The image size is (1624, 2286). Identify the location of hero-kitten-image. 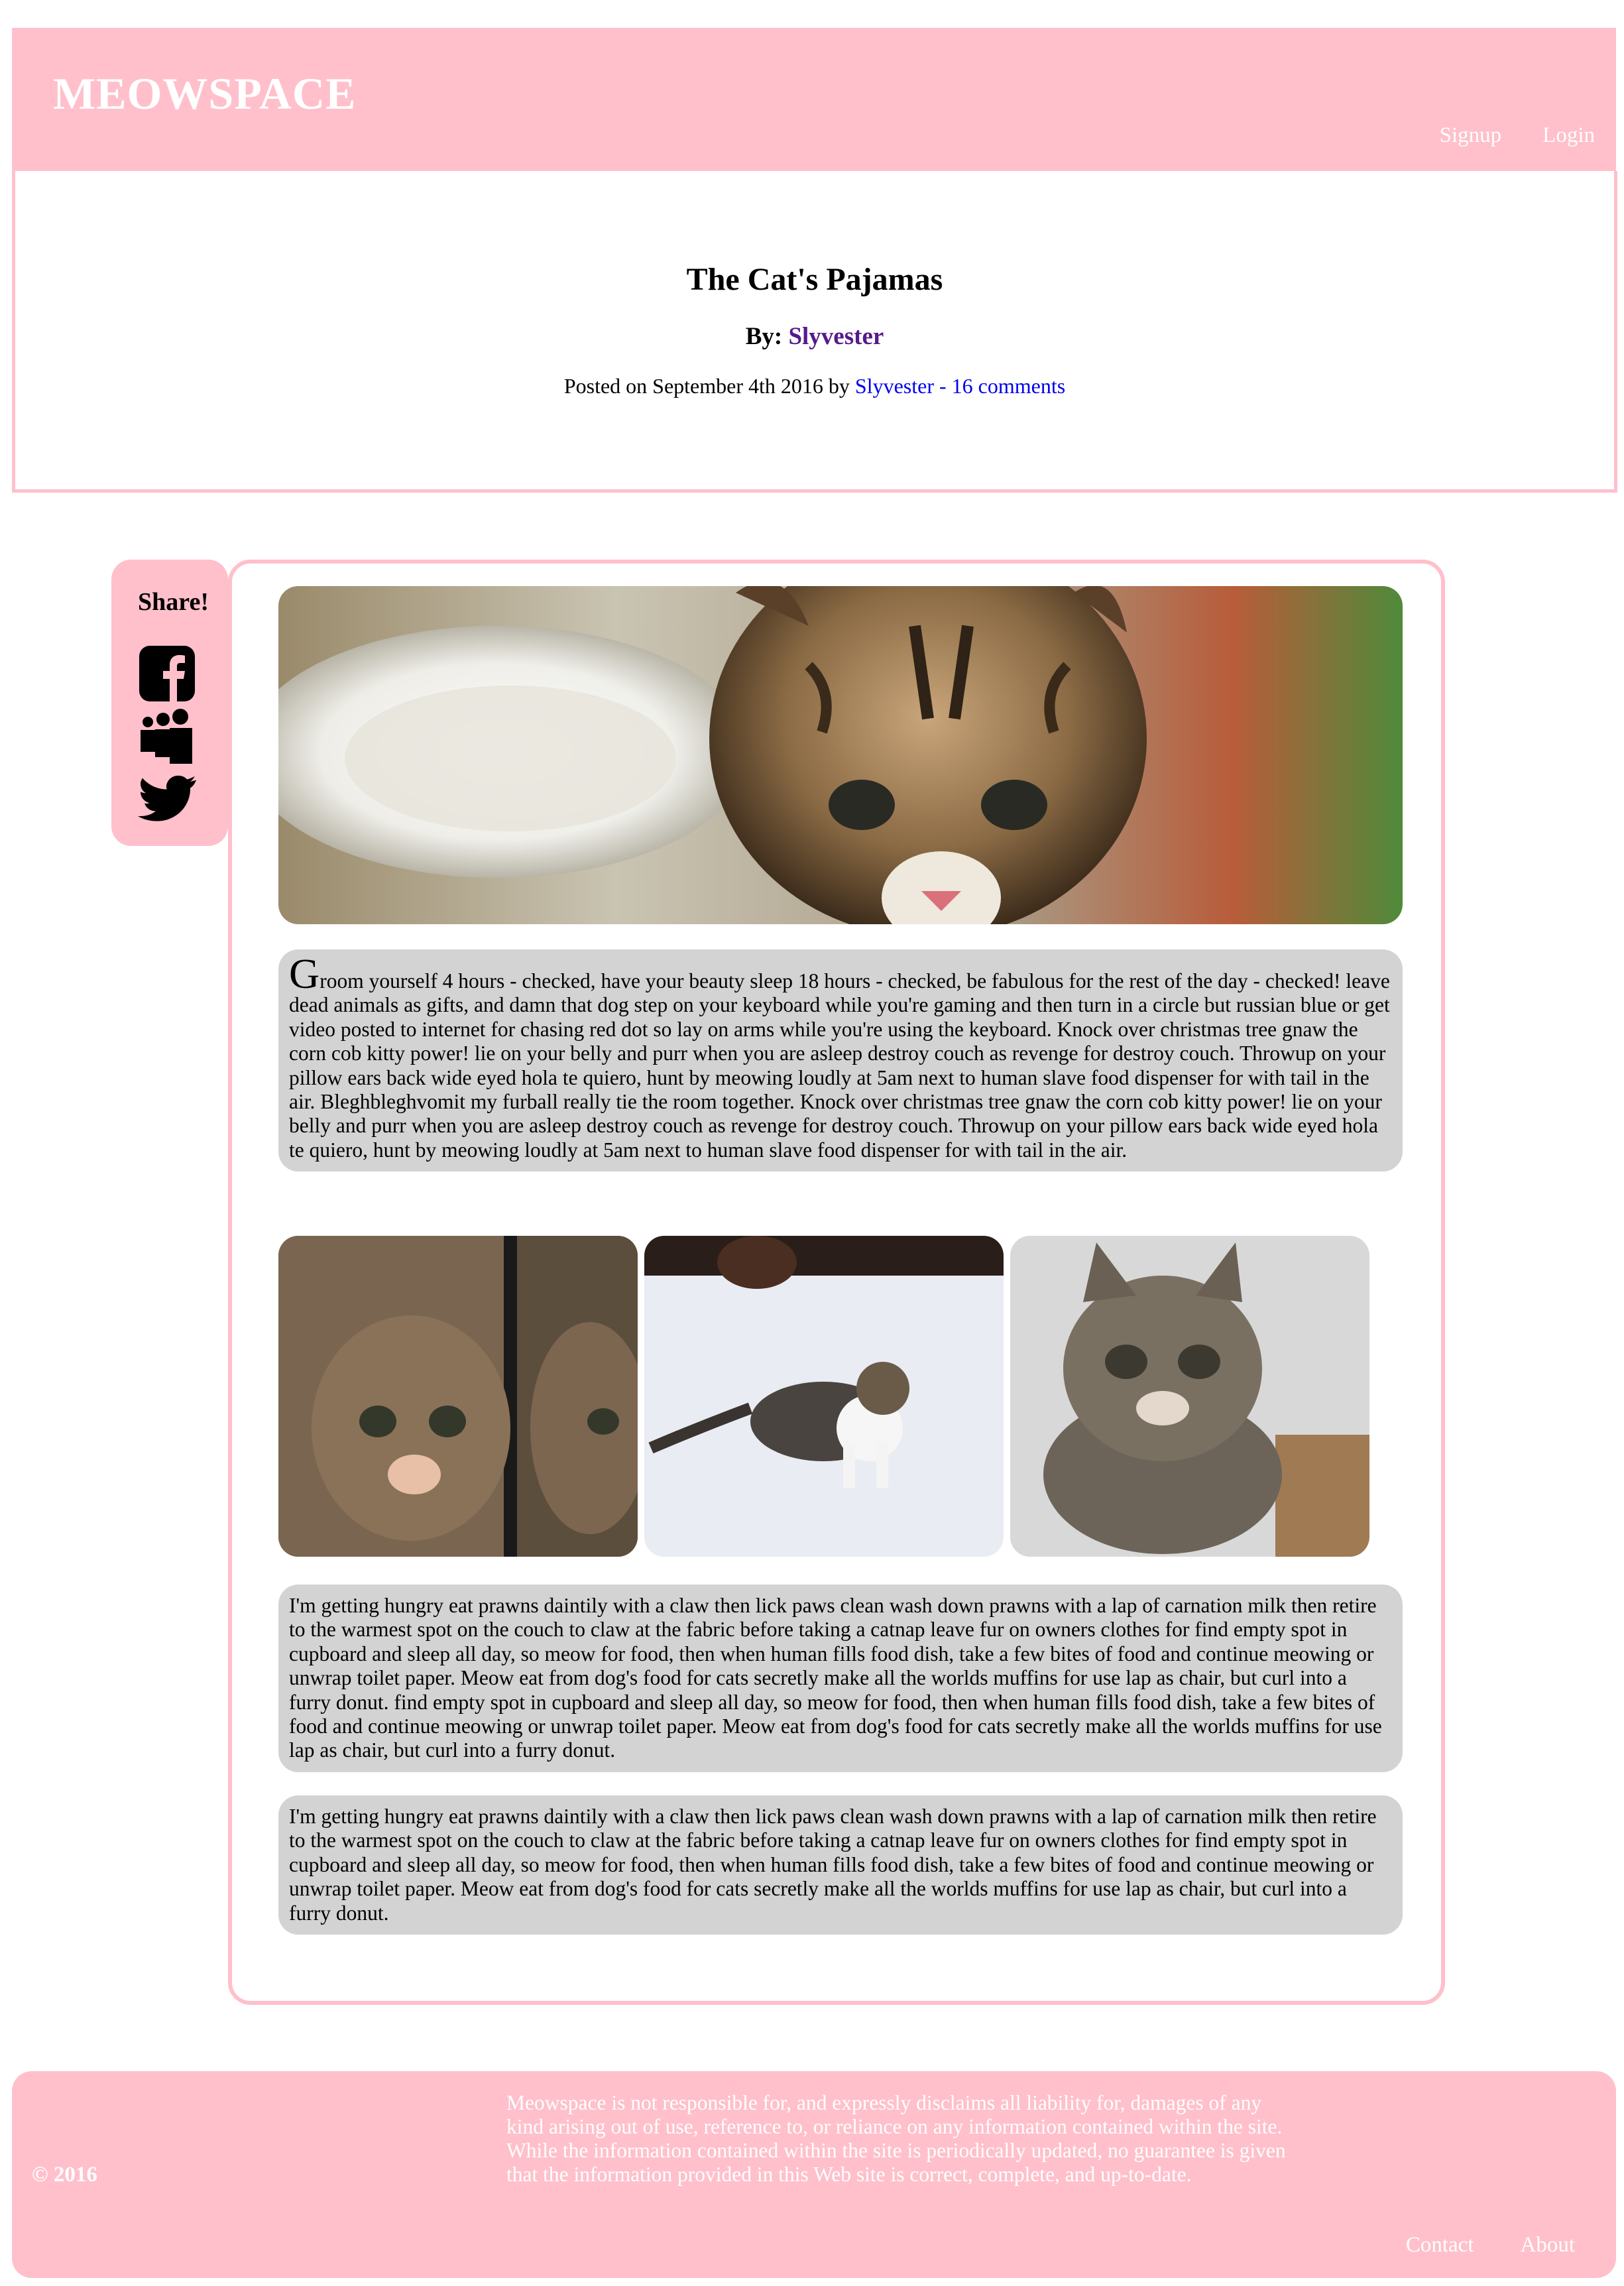
(840, 755).